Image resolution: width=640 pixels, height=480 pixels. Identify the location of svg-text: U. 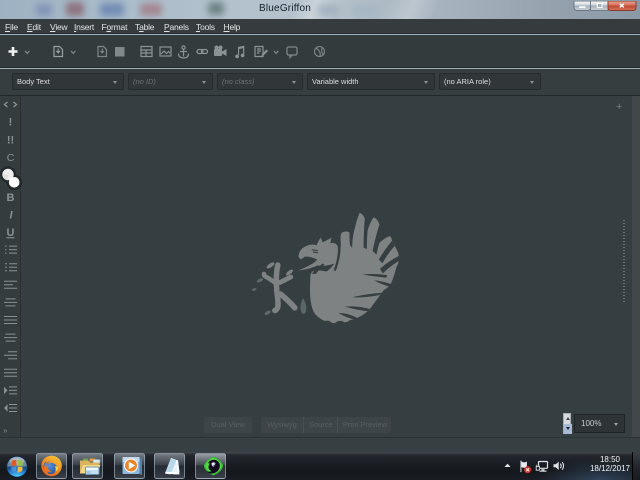
(11, 233).